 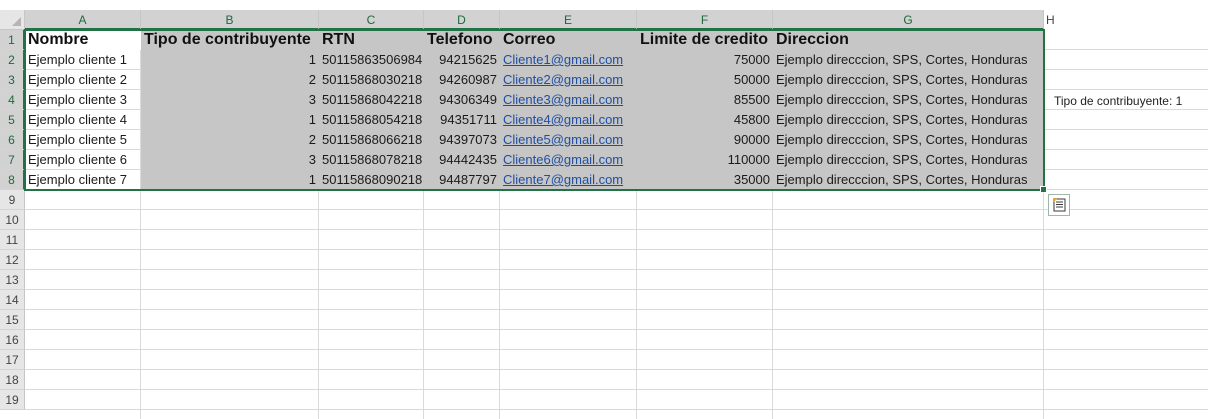 What do you see at coordinates (83, 20) in the screenshot?
I see `column-header-a: A` at bounding box center [83, 20].